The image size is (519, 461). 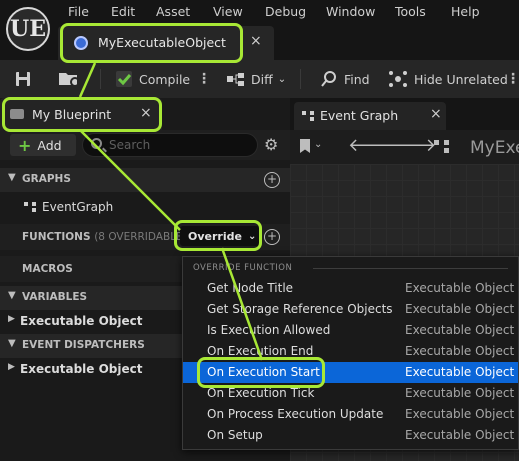 I want to click on folder-search-icon, so click(x=70, y=81).